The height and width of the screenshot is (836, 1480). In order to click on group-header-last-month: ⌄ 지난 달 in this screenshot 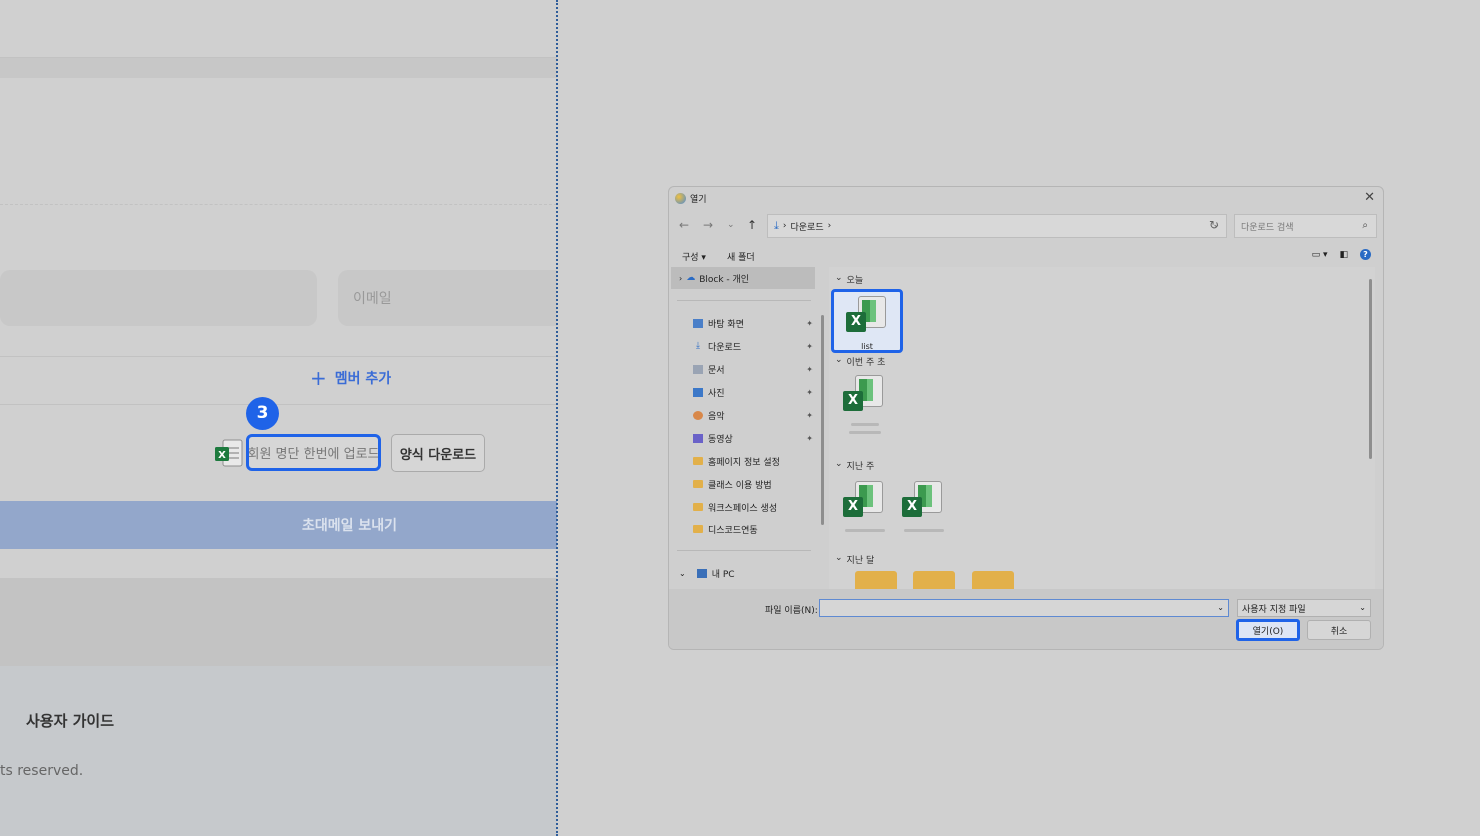, I will do `click(854, 559)`.